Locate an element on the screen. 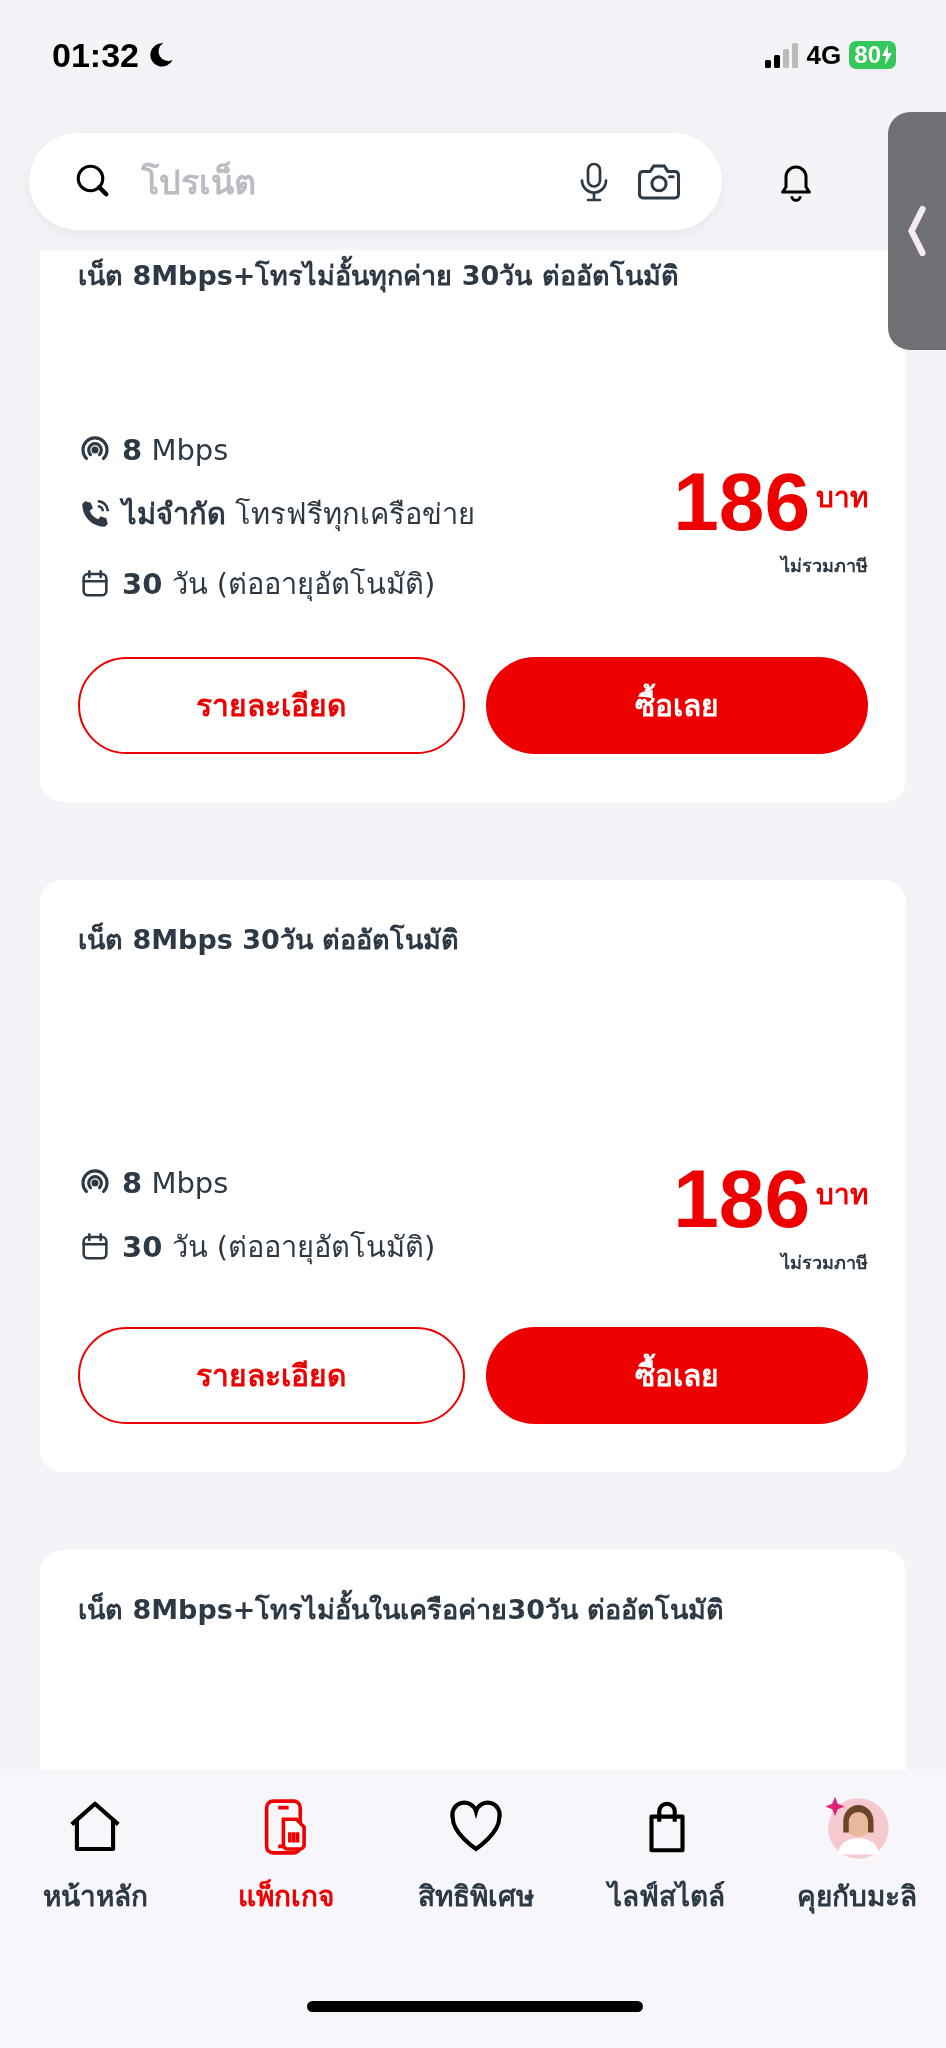  cellular-signal-icon is located at coordinates (781, 55).